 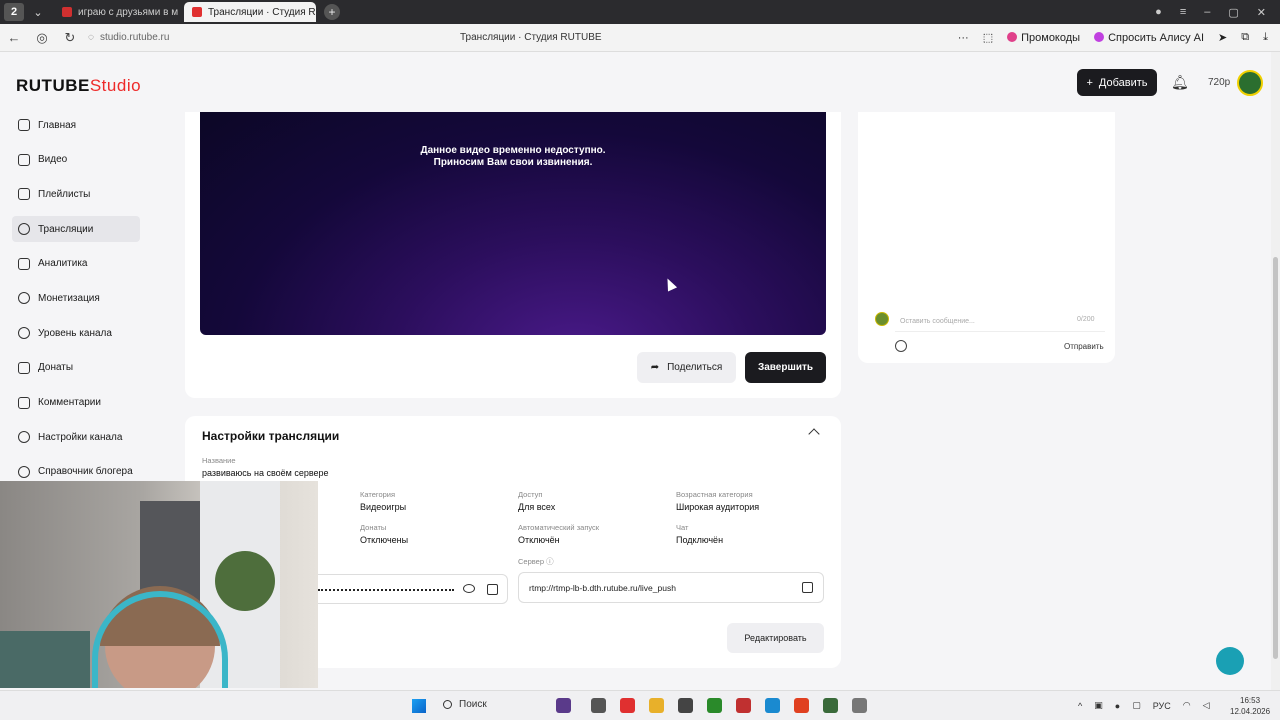 I want to click on video-icon, so click(x=24, y=159).